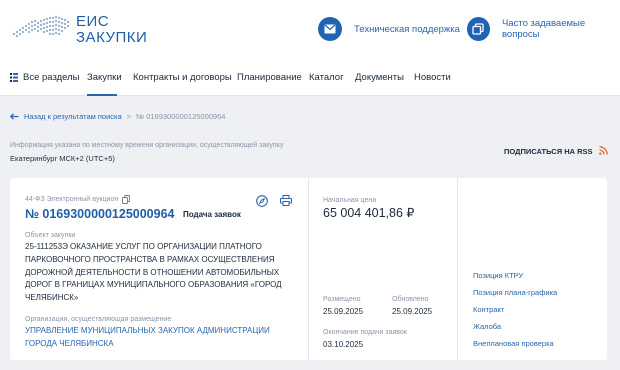 This screenshot has width=620, height=370. Describe the element at coordinates (51, 77) in the screenshot. I see `nav-all-sections-label: Все разделы` at that location.